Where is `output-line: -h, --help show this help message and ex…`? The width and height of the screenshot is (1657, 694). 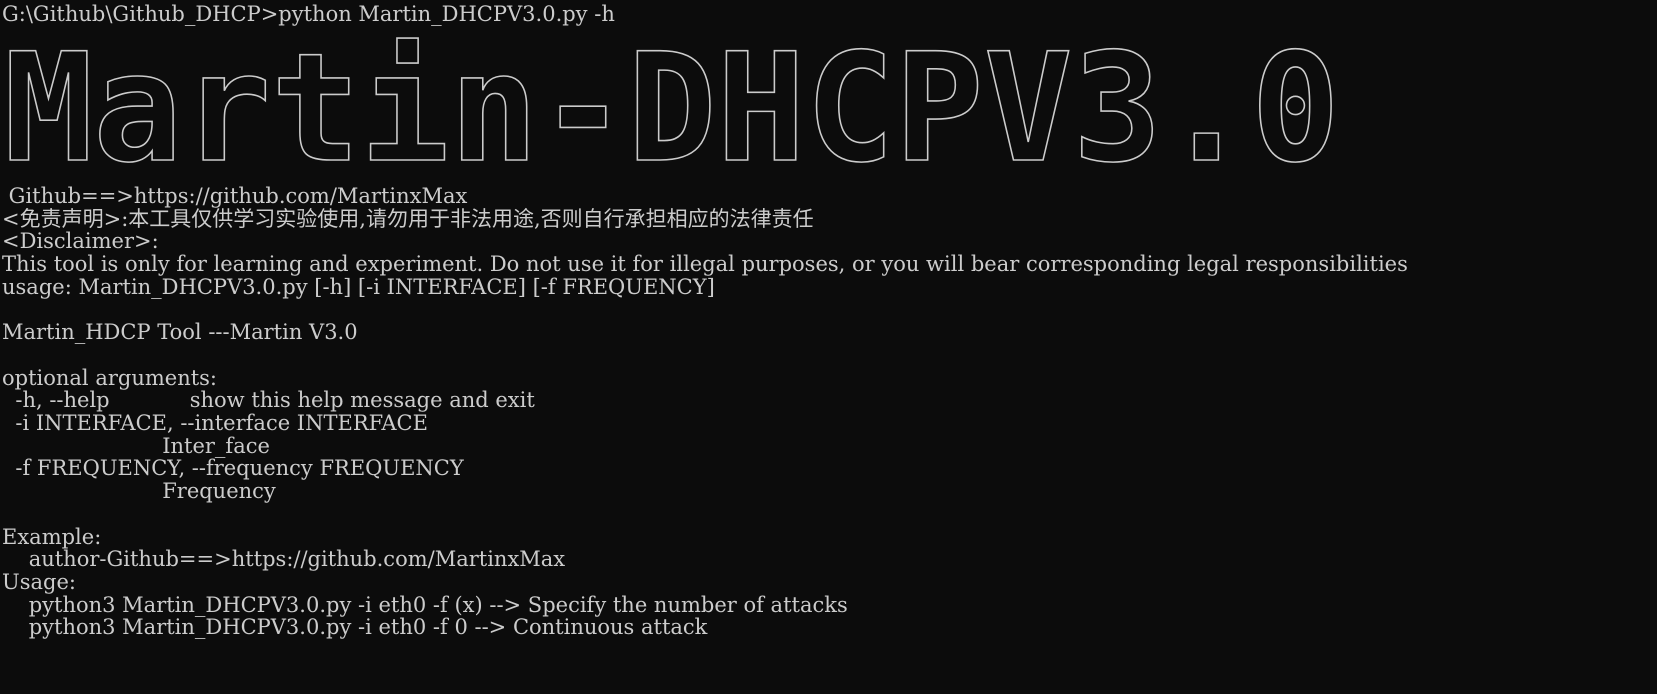 output-line: -h, --help show this help message and ex… is located at coordinates (268, 400).